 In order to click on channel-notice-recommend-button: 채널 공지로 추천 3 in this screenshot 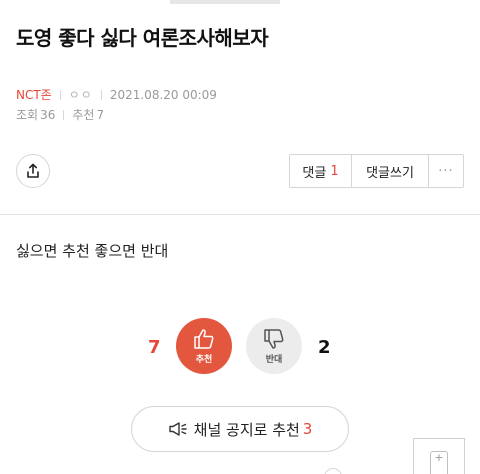, I will do `click(240, 429)`.